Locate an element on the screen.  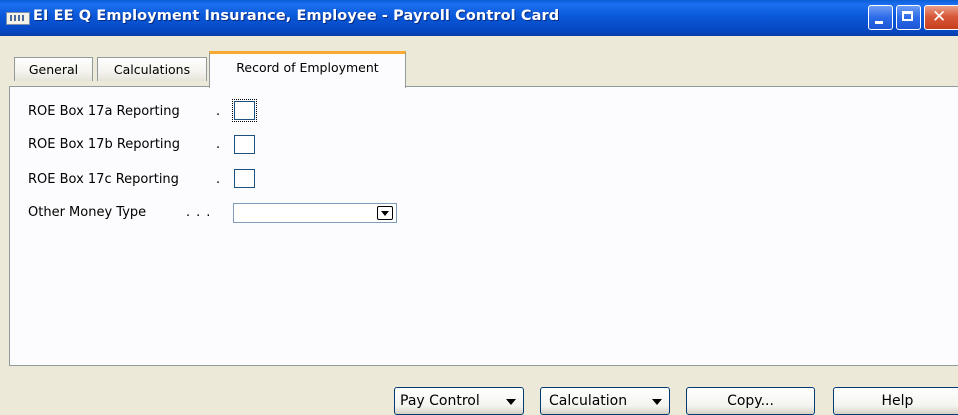
roe-box-17b-label: ROE Box 17b Reporting is located at coordinates (104, 144).